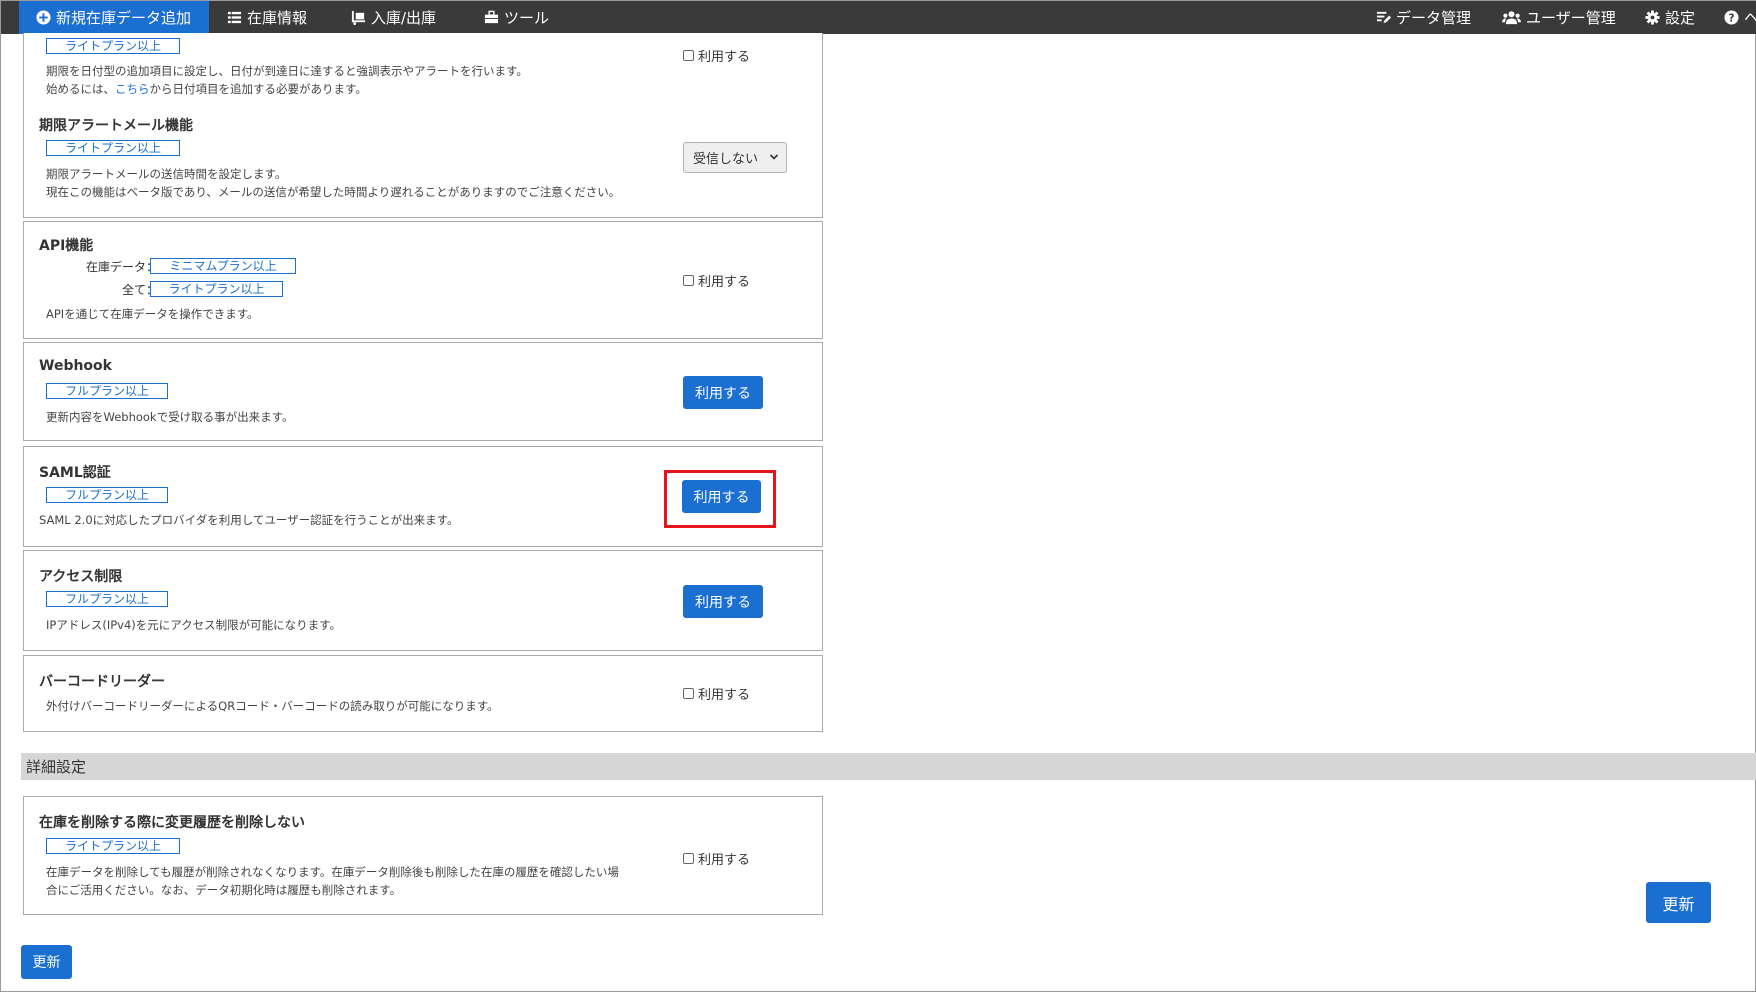  What do you see at coordinates (404, 18) in the screenshot?
I see `nav-inout-label: 入庫/出庫` at bounding box center [404, 18].